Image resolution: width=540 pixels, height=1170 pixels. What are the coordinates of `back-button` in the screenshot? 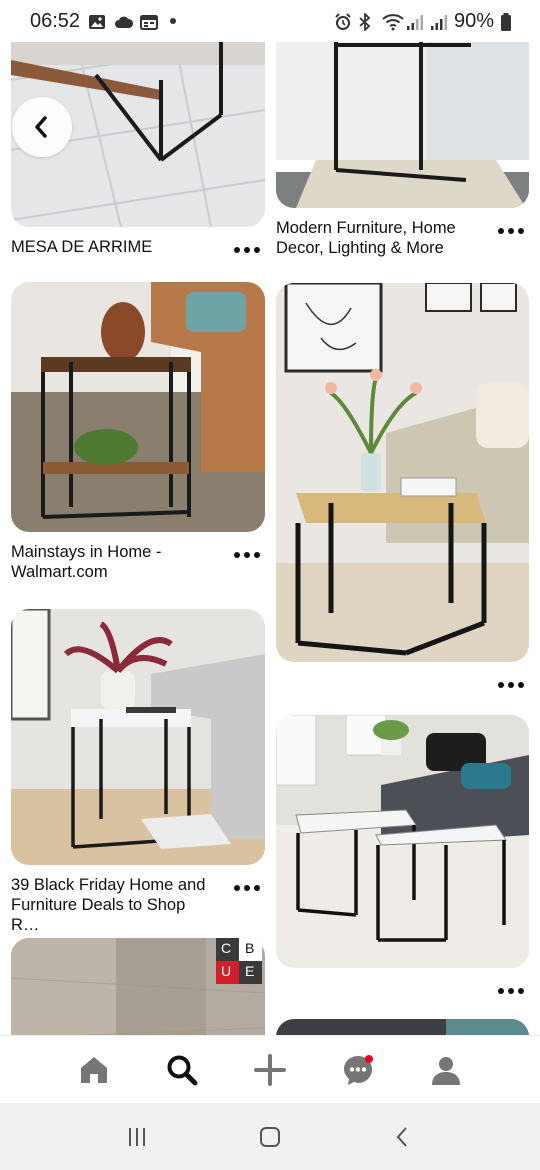 It's located at (42, 127).